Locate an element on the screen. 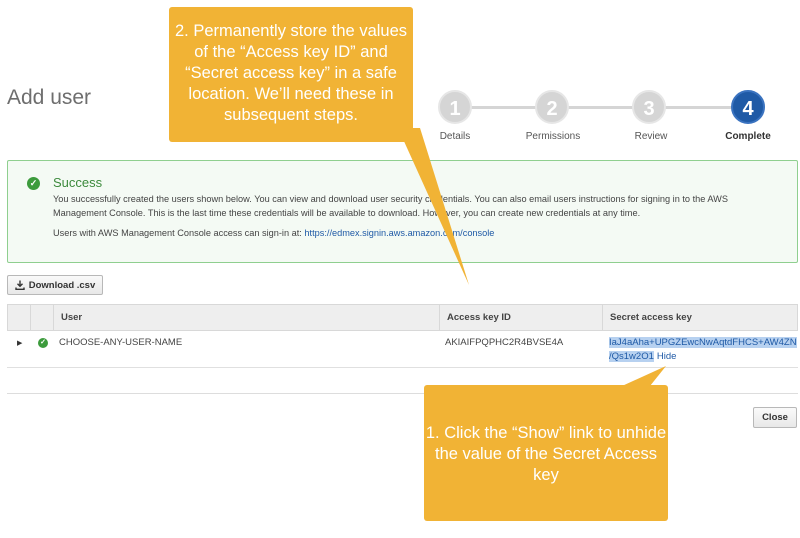 This screenshot has height=538, width=800. step-complete-indicator: 4 is located at coordinates (748, 107).